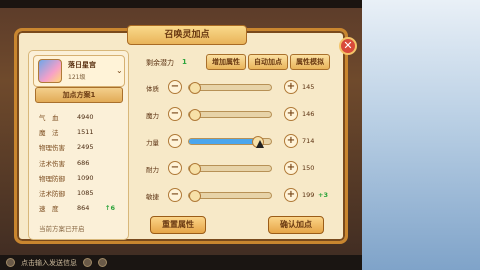 The height and width of the screenshot is (270, 480). I want to click on stat-bonus: ↑6, so click(110, 208).